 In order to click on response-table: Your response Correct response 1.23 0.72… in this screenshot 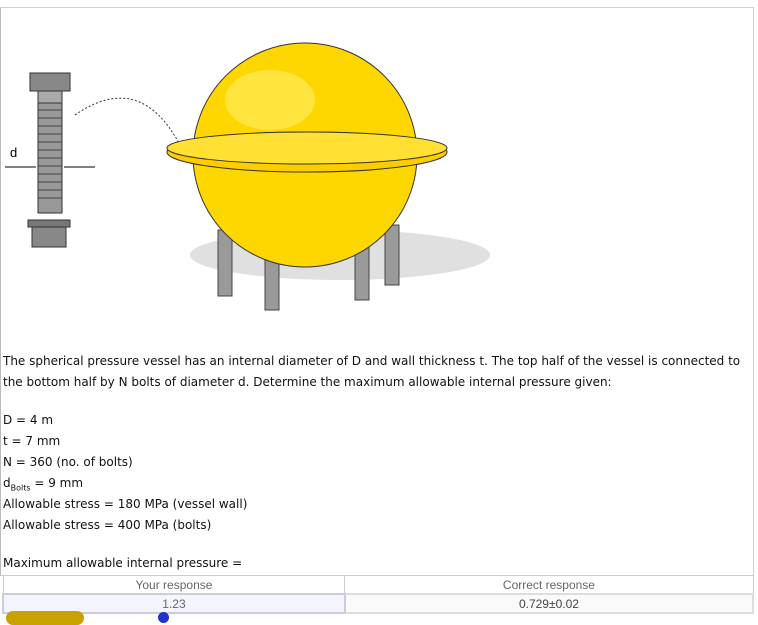, I will do `click(378, 594)`.